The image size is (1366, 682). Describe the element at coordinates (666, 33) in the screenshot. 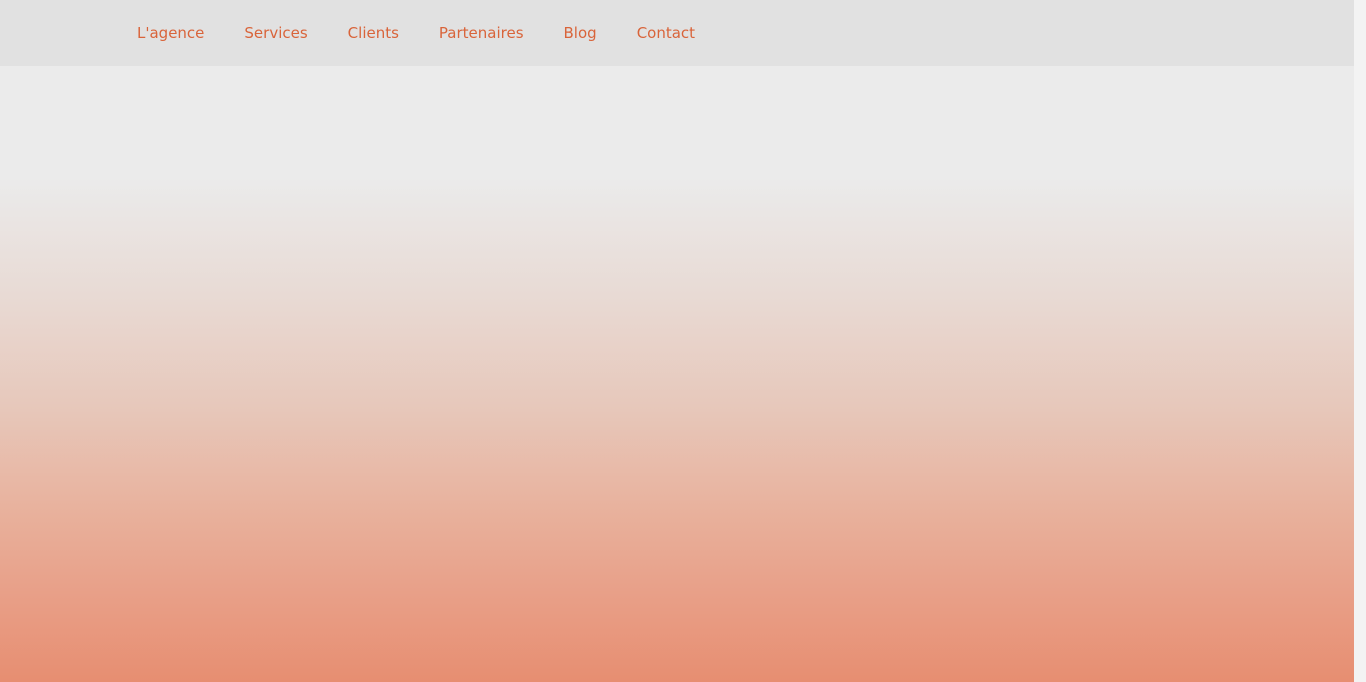

I see `nav-link-contact: Contact` at that location.